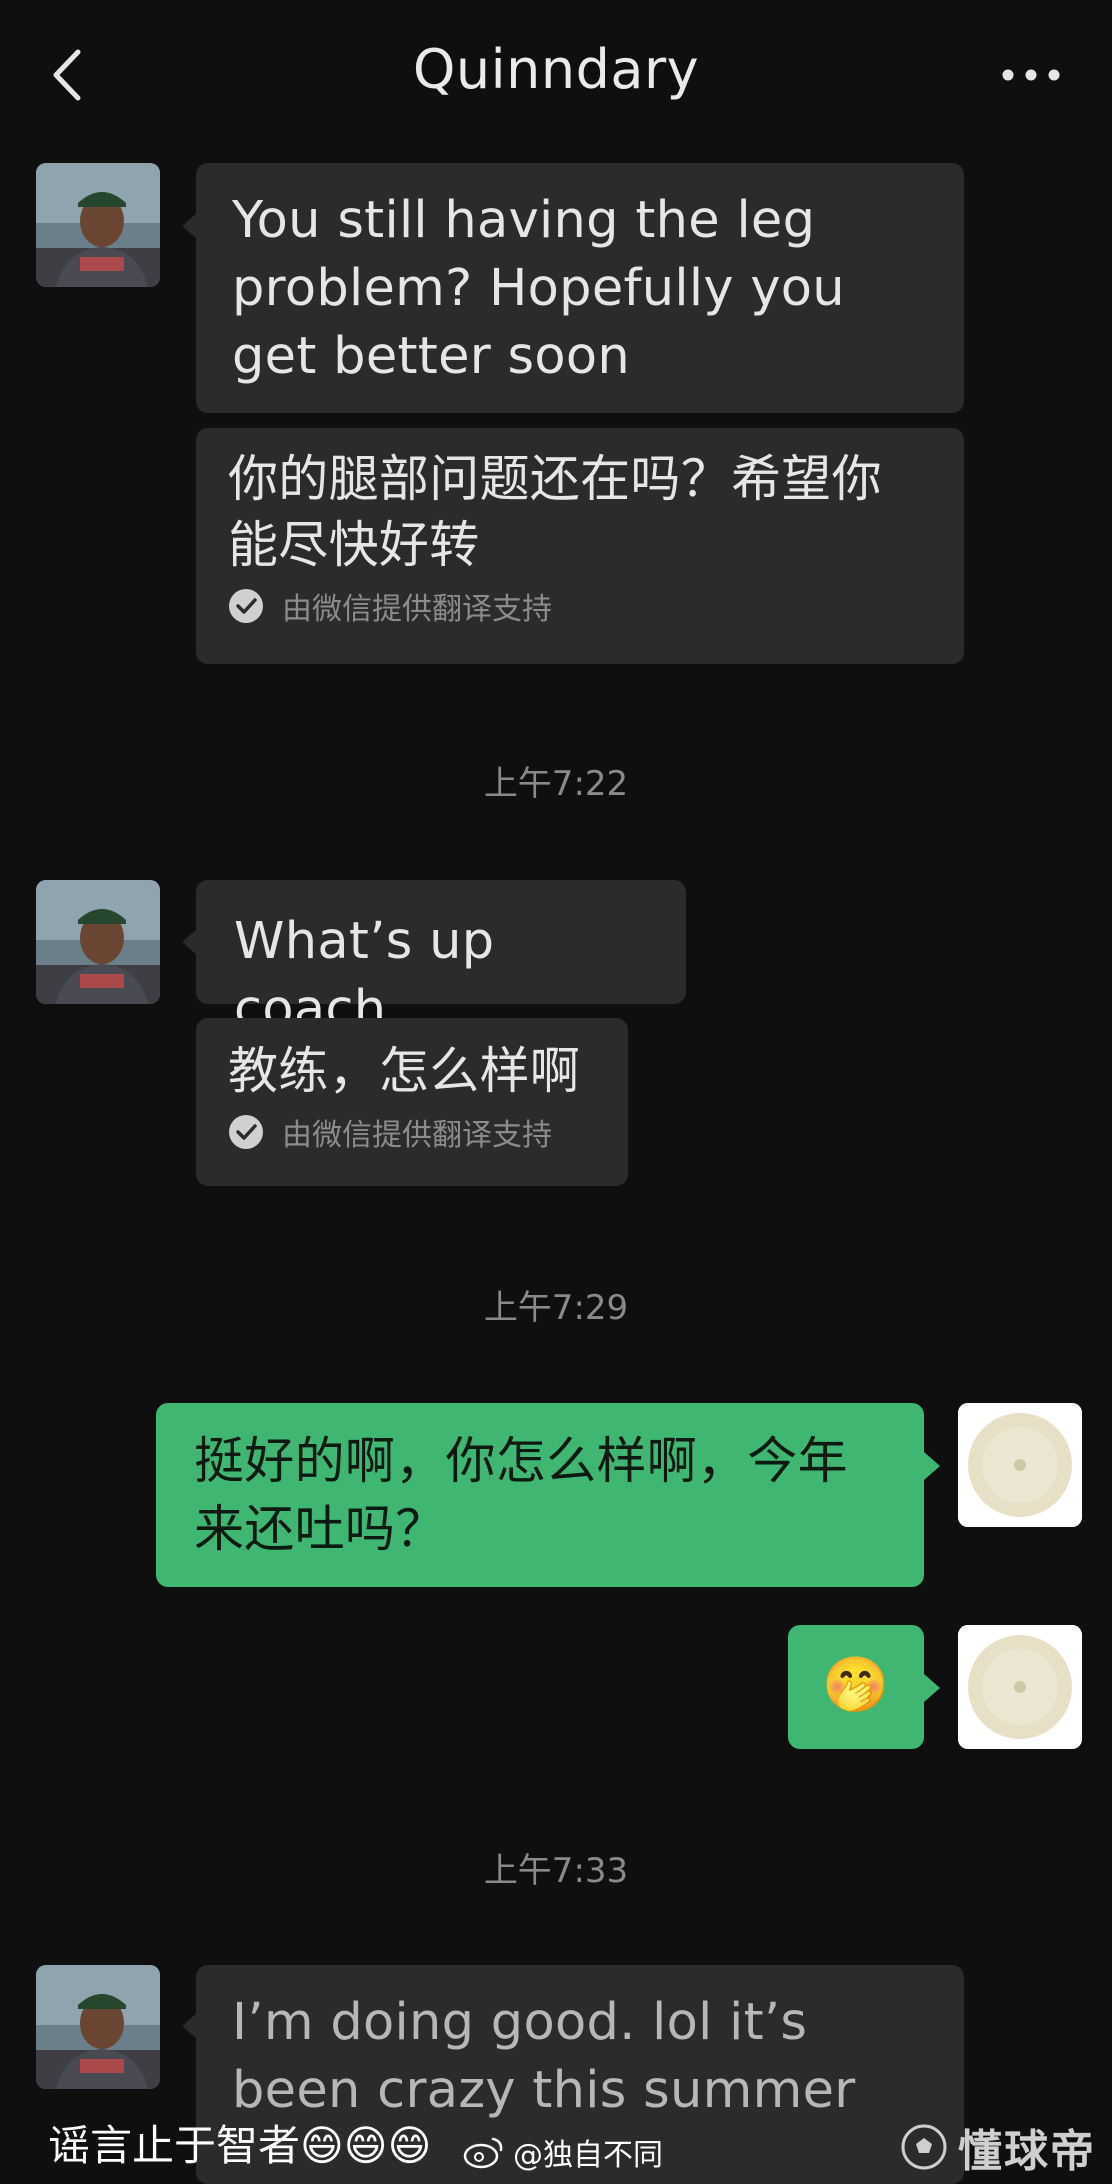  What do you see at coordinates (483, 2153) in the screenshot?
I see `weibo-icon` at bounding box center [483, 2153].